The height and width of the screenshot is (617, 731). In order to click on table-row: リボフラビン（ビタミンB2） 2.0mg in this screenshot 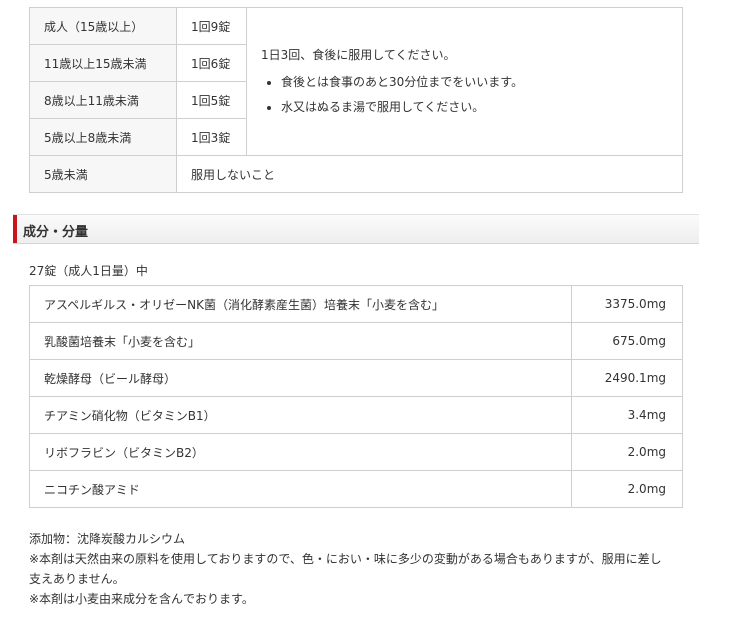, I will do `click(355, 452)`.